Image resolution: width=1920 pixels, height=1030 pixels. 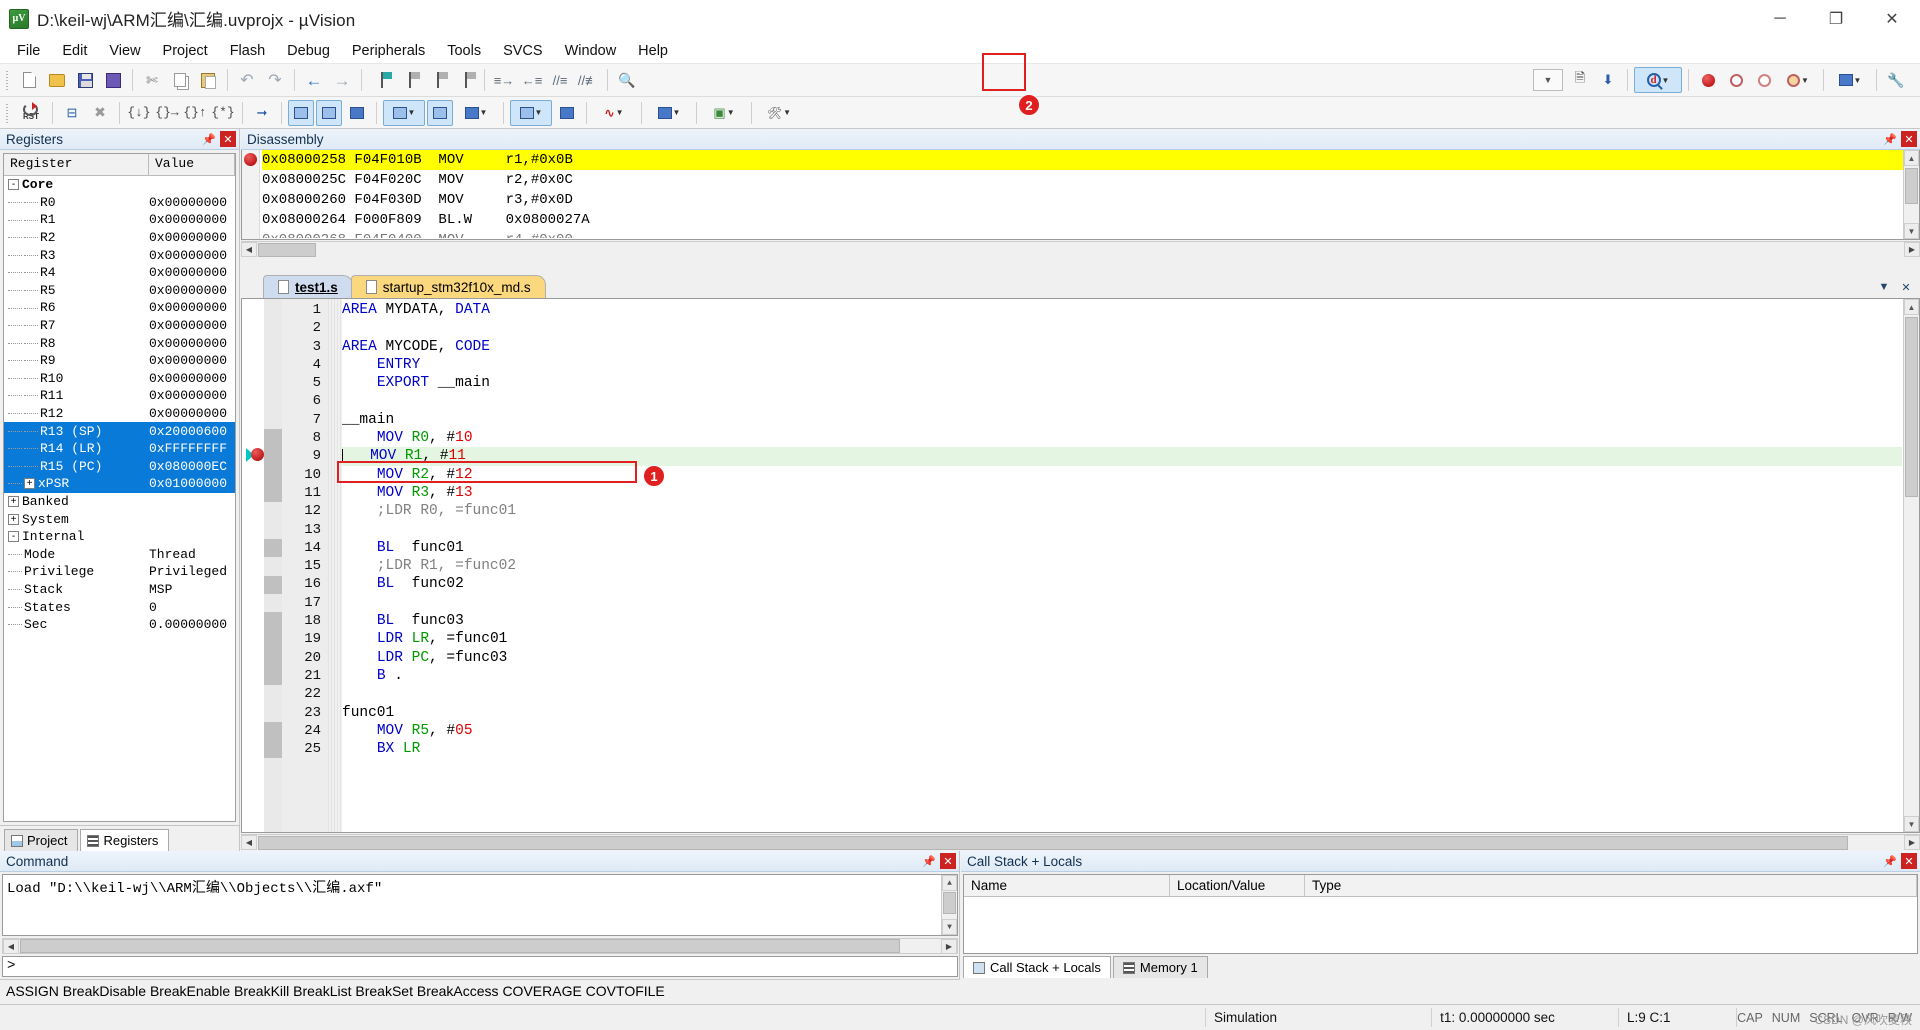 I want to click on register-row: R2 0x00000000, so click(x=119, y=238).